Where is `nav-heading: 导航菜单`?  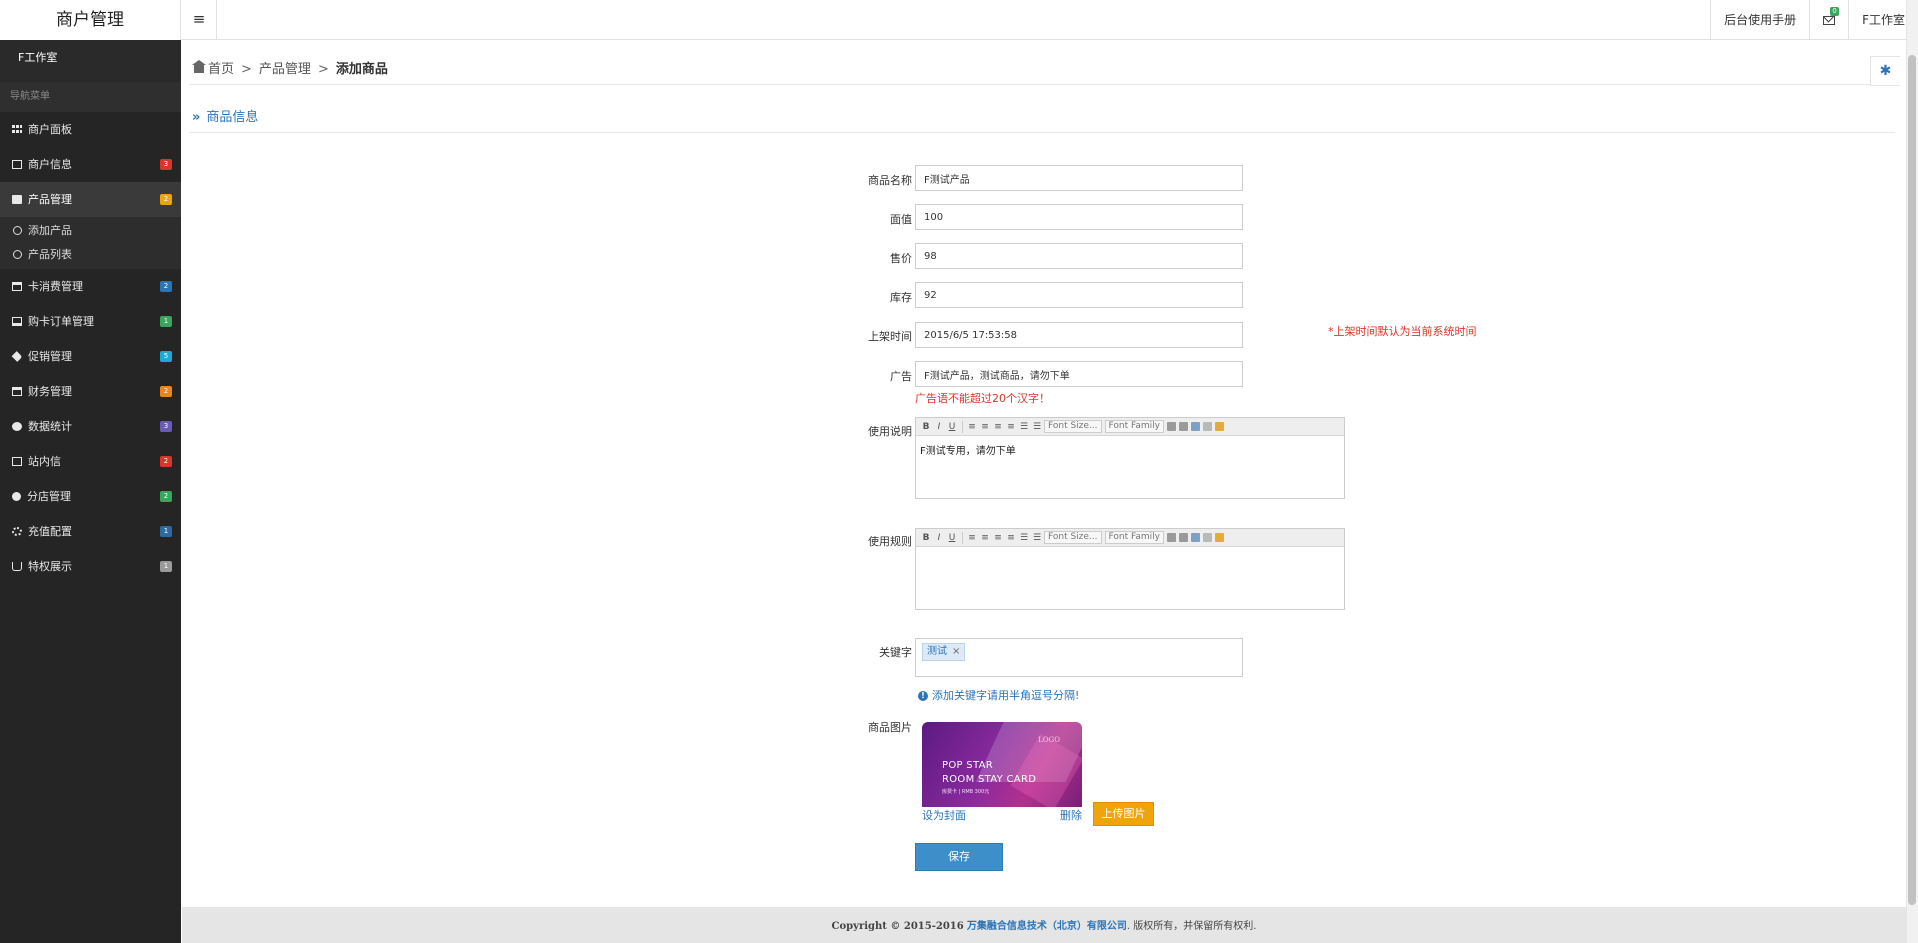
nav-heading: 导航菜单 is located at coordinates (90, 97).